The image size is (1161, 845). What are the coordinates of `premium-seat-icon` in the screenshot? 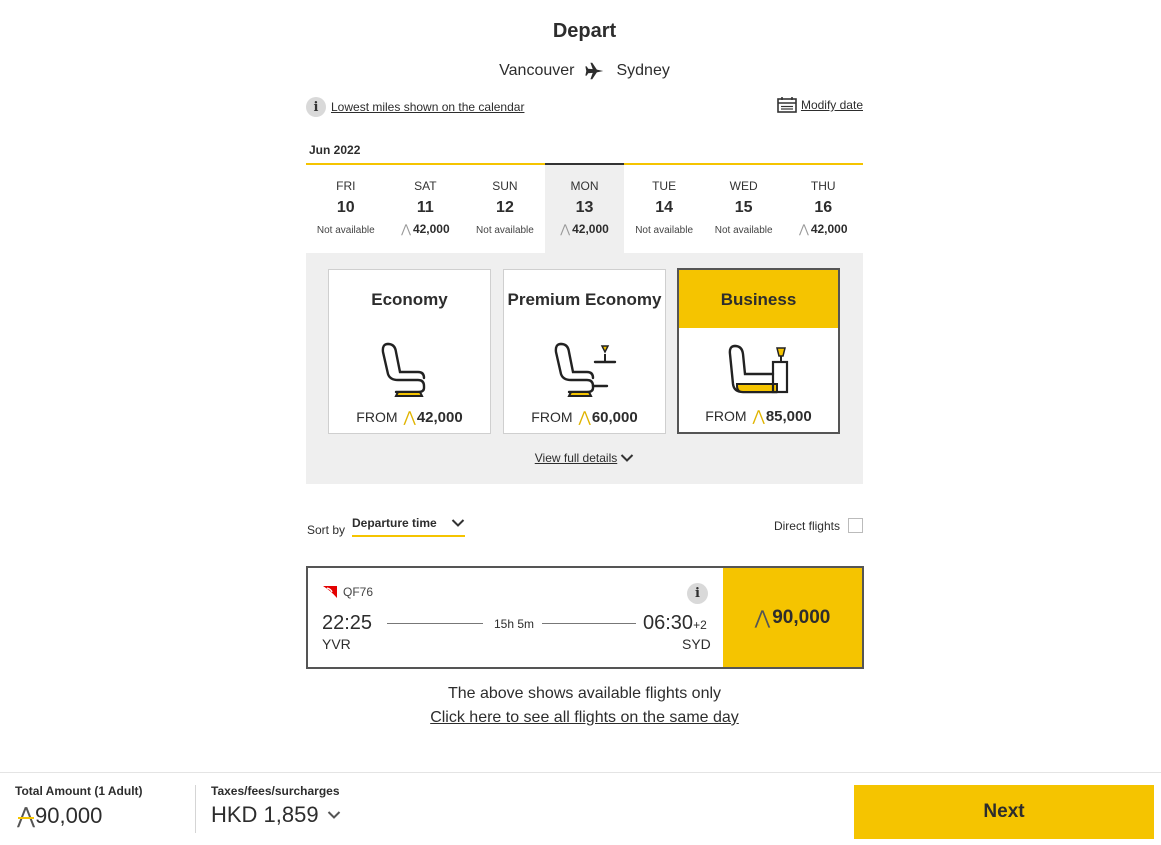 It's located at (585, 369).